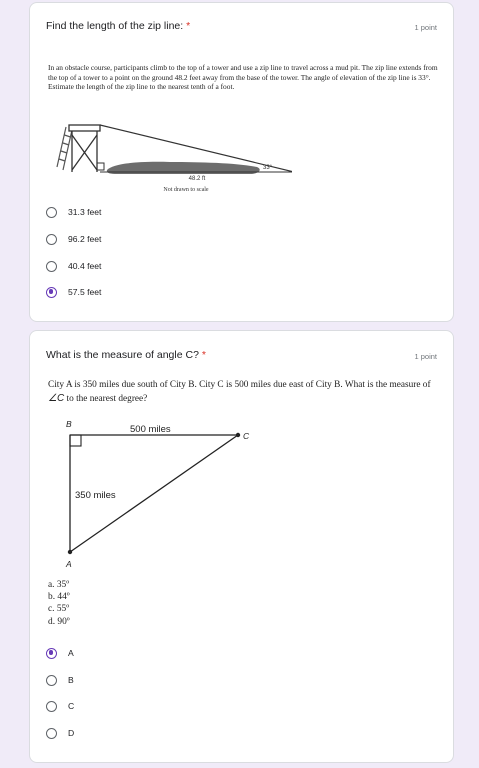  Describe the element at coordinates (59, 597) in the screenshot. I see `choice-b: b. 44º` at that location.